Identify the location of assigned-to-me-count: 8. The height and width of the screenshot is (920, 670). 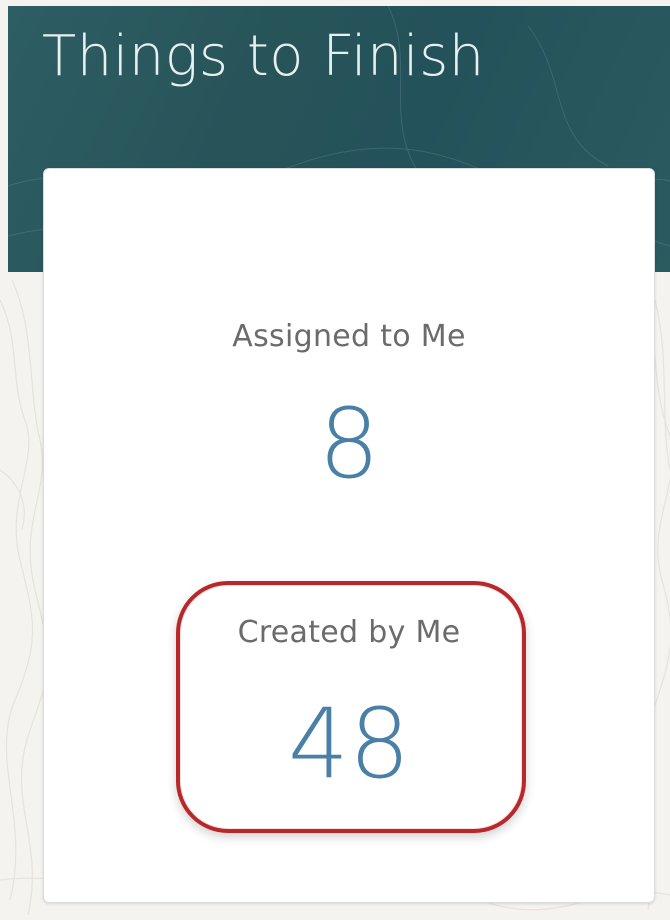
(349, 444).